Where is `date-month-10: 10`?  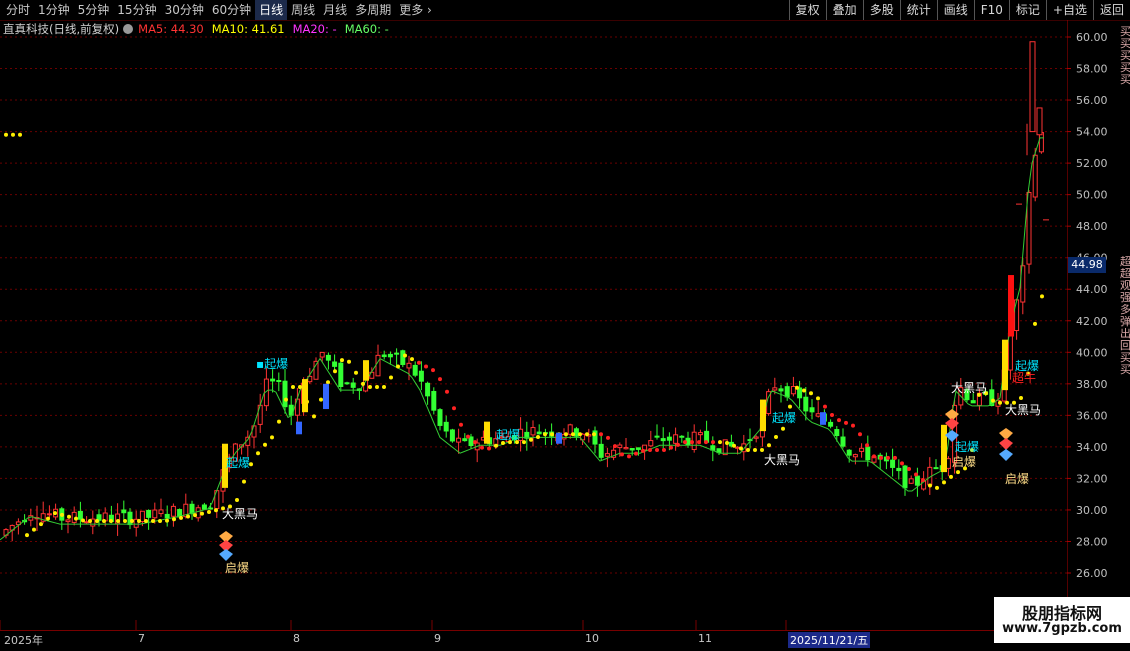 date-month-10: 10 is located at coordinates (592, 638).